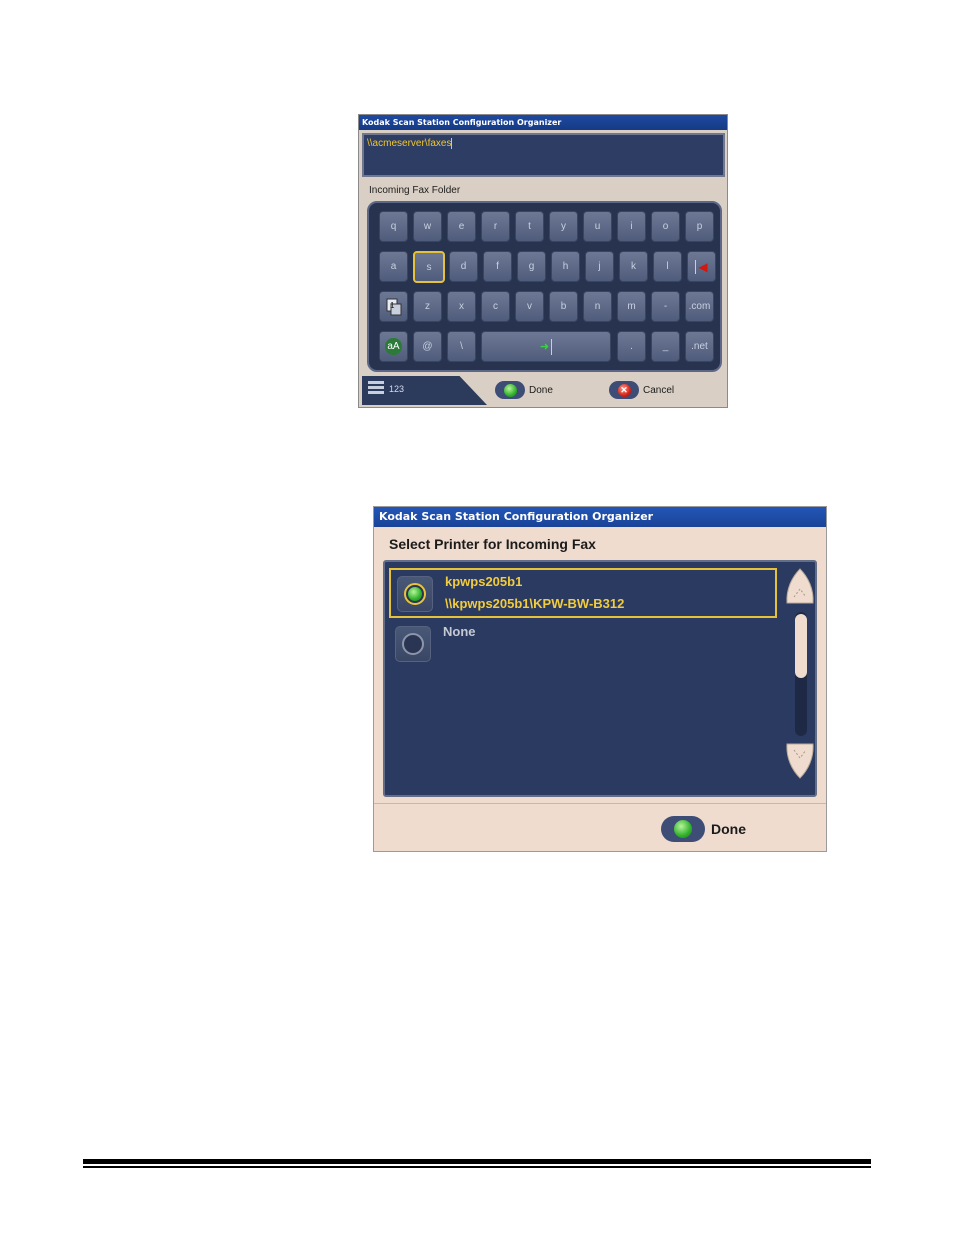 This screenshot has width=954, height=1235. What do you see at coordinates (461, 226) in the screenshot?
I see `key-e: e` at bounding box center [461, 226].